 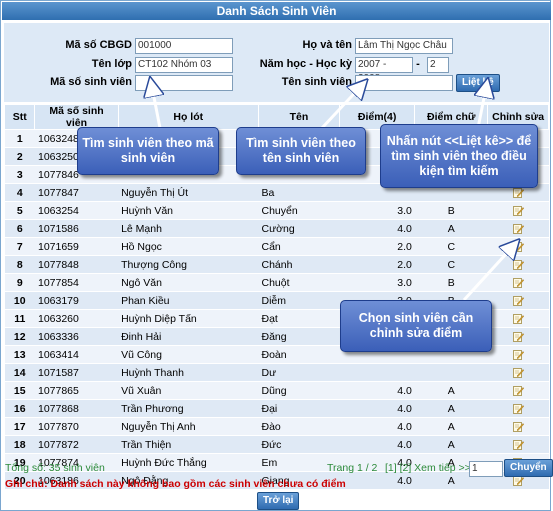 What do you see at coordinates (155, 105) in the screenshot?
I see `arrow-by-id` at bounding box center [155, 105].